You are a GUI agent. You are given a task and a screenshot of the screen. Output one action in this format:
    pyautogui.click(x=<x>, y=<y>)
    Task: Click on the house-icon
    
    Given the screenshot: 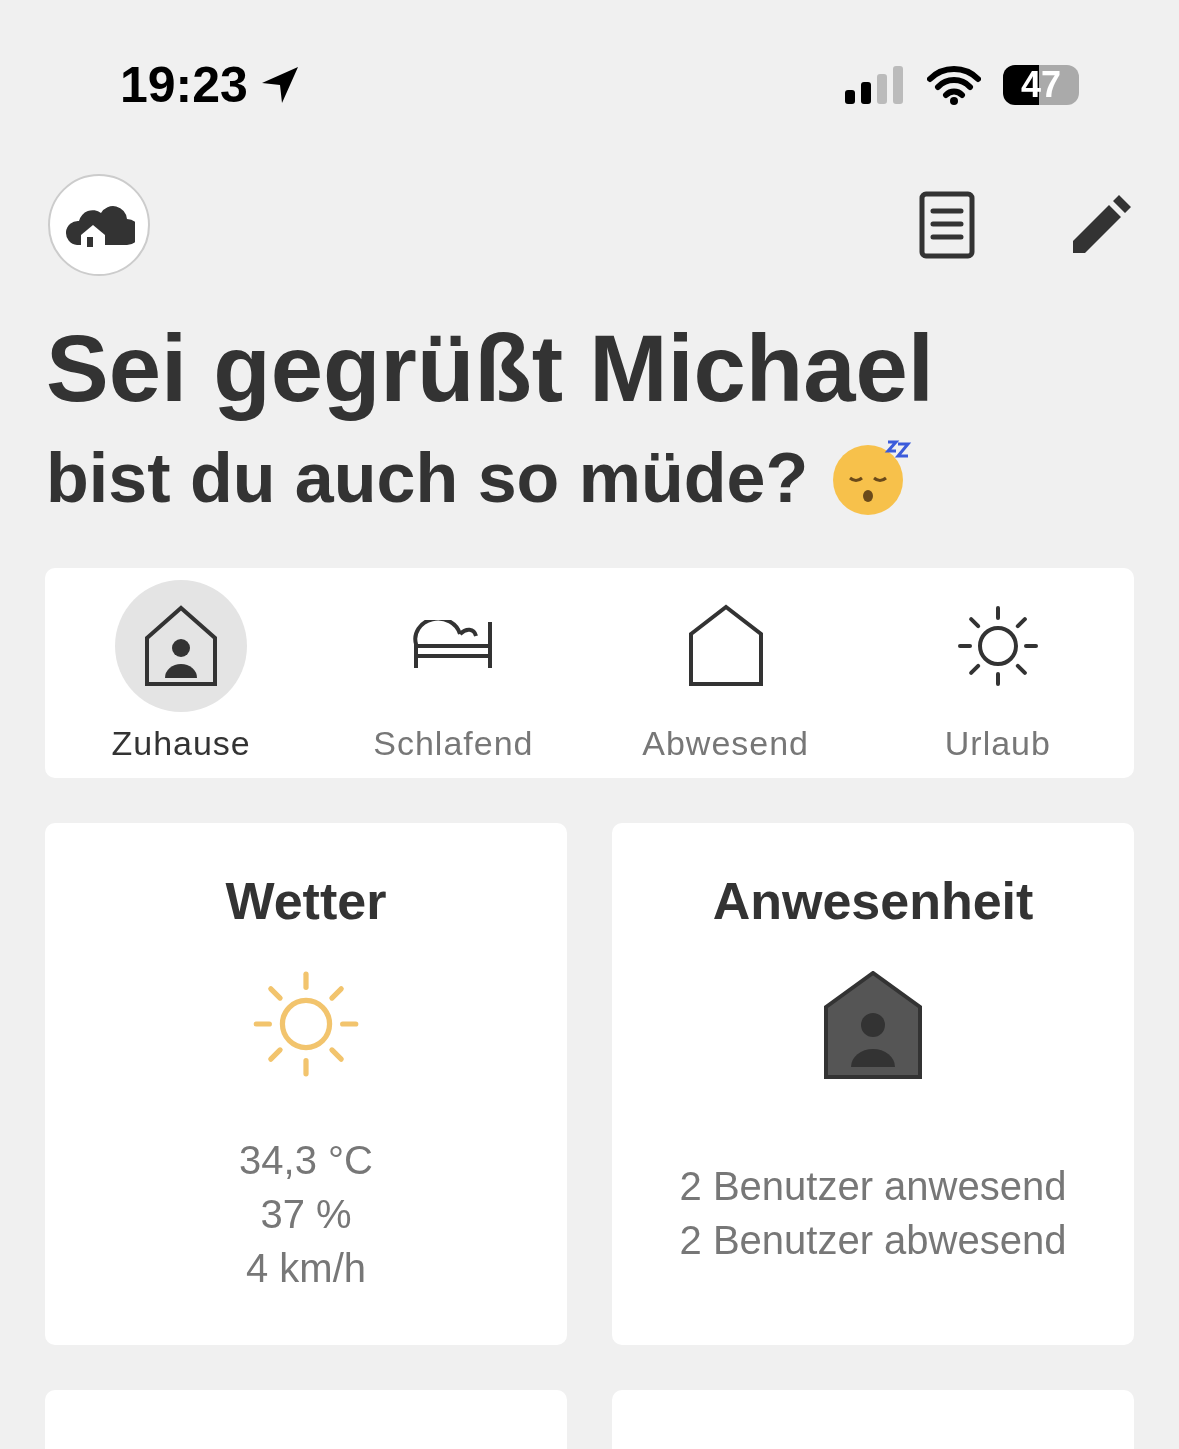 What is the action you would take?
    pyautogui.click(x=725, y=646)
    